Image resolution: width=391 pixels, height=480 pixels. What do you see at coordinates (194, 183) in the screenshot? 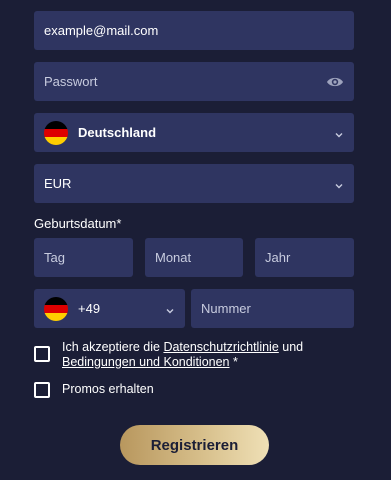
I see `currency-select: EUR` at bounding box center [194, 183].